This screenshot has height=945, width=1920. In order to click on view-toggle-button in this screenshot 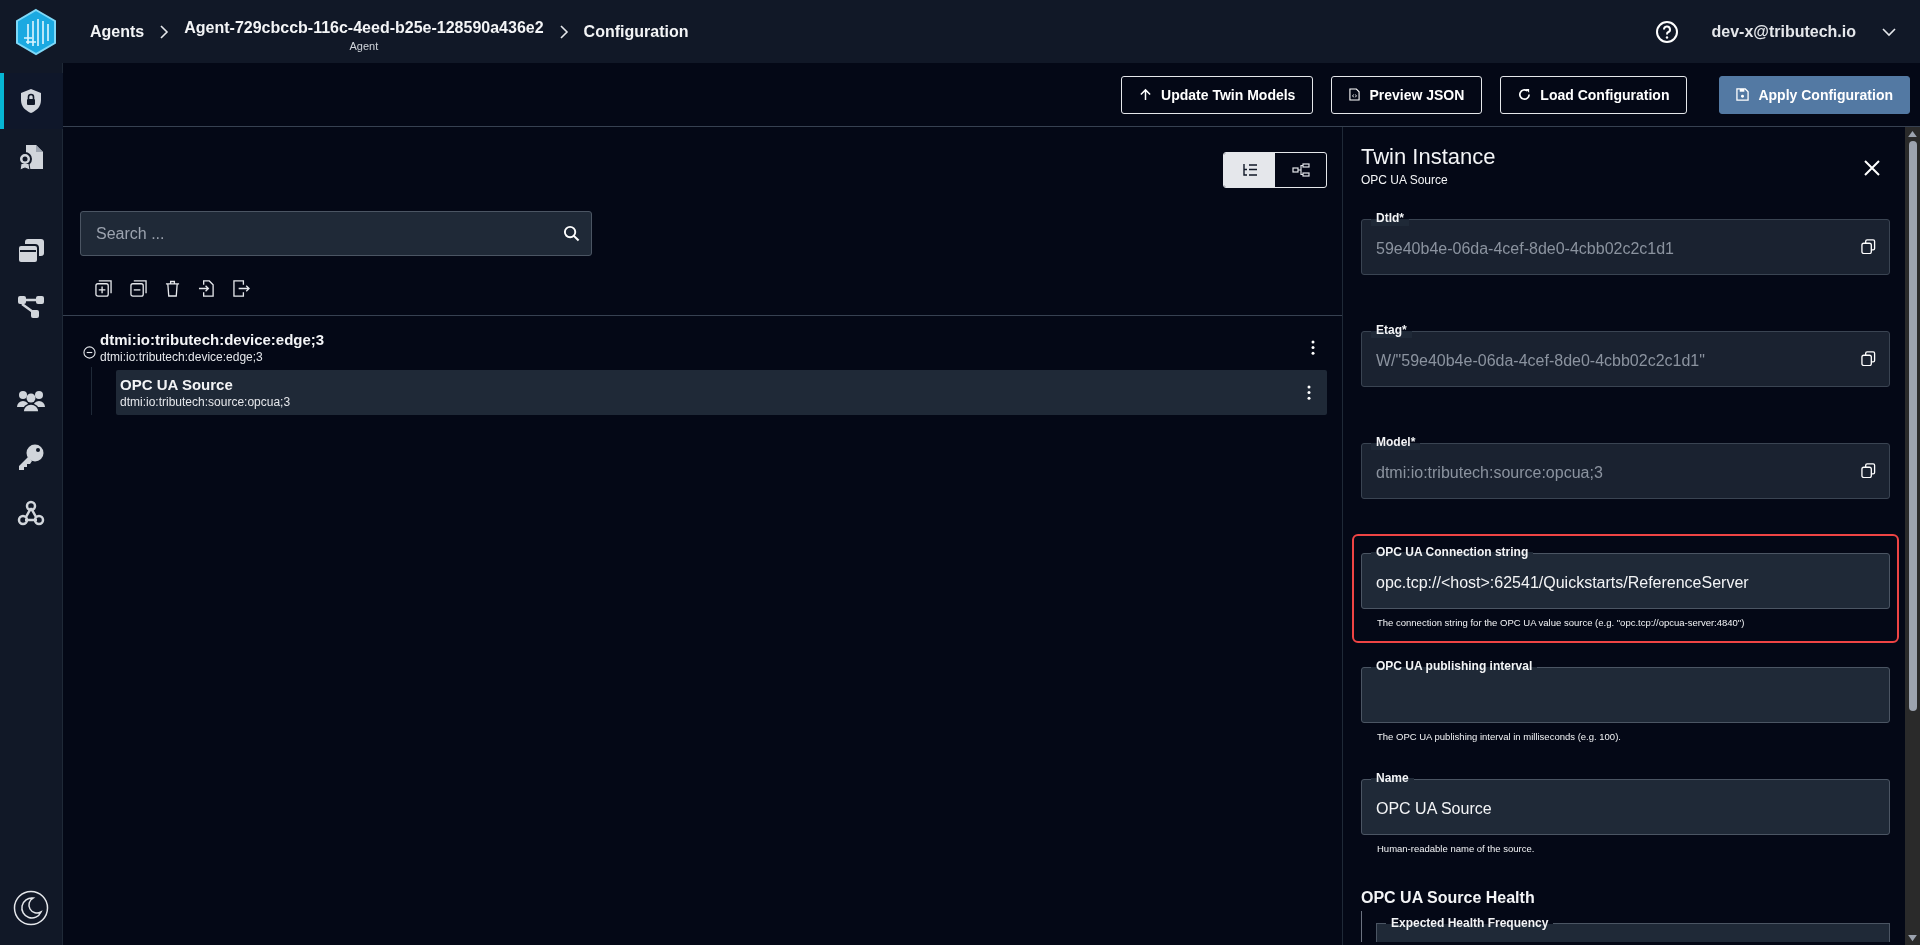, I will do `click(1249, 170)`.